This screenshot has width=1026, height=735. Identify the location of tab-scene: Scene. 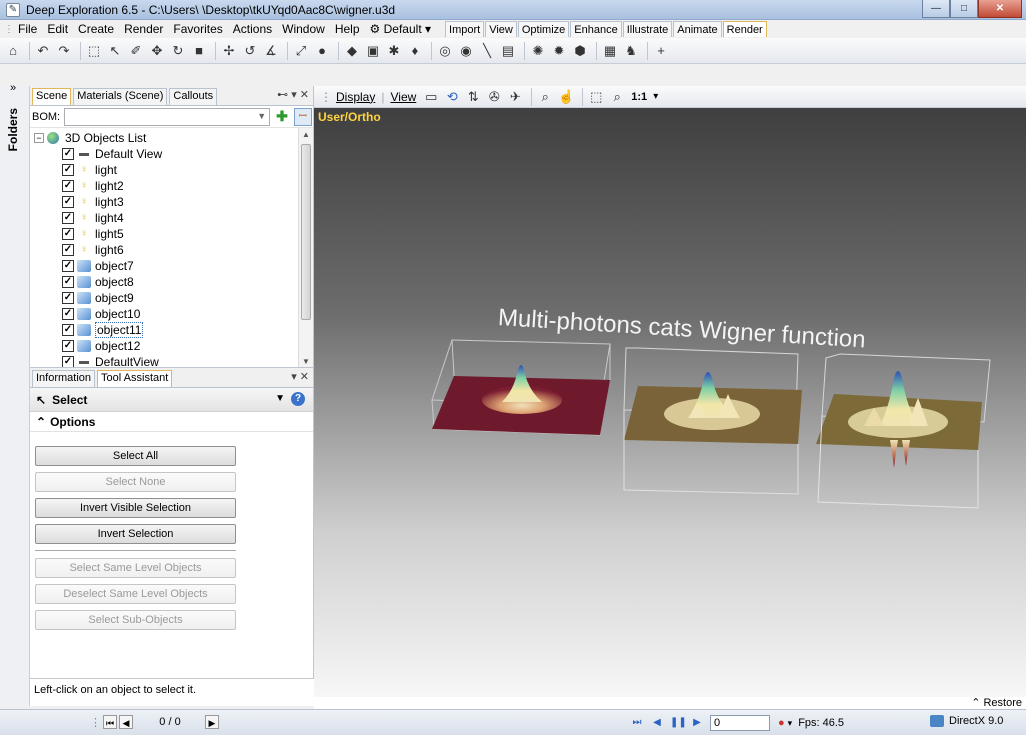
(52, 96).